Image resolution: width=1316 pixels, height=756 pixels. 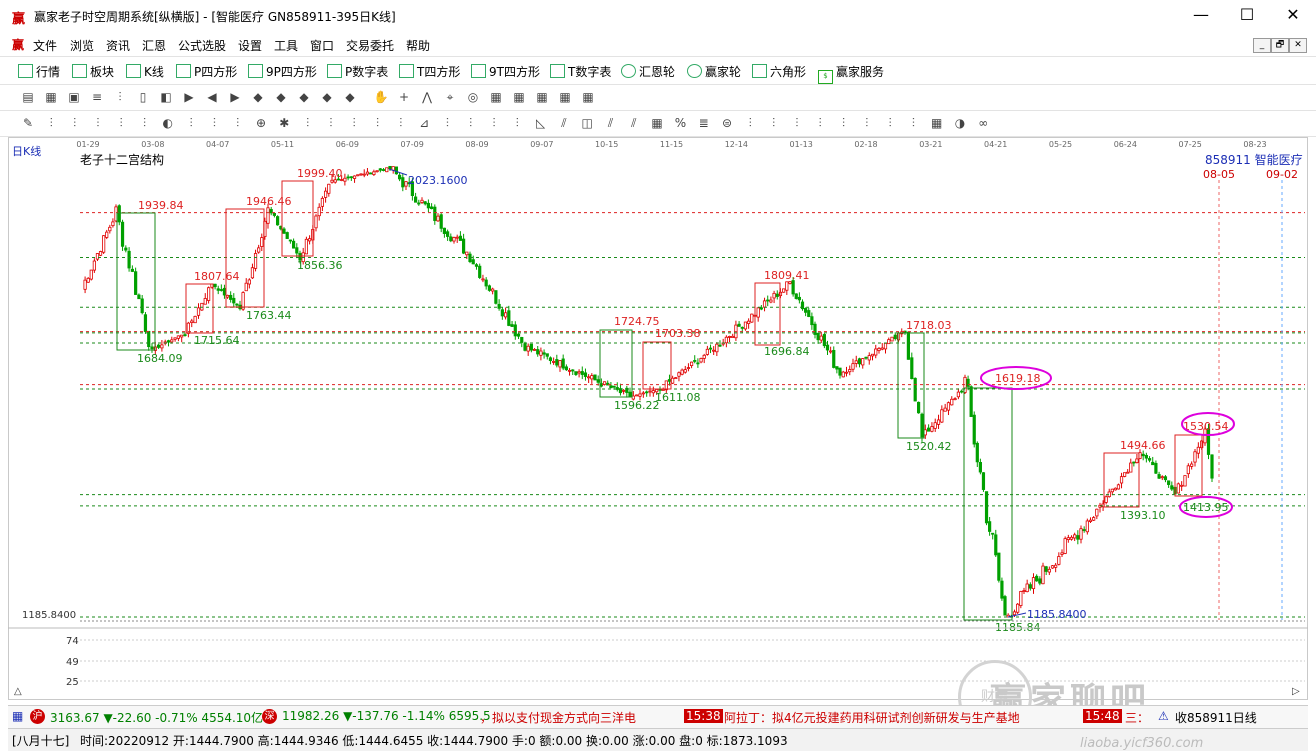 I want to click on menu-huien: 汇恩, so click(x=154, y=45).